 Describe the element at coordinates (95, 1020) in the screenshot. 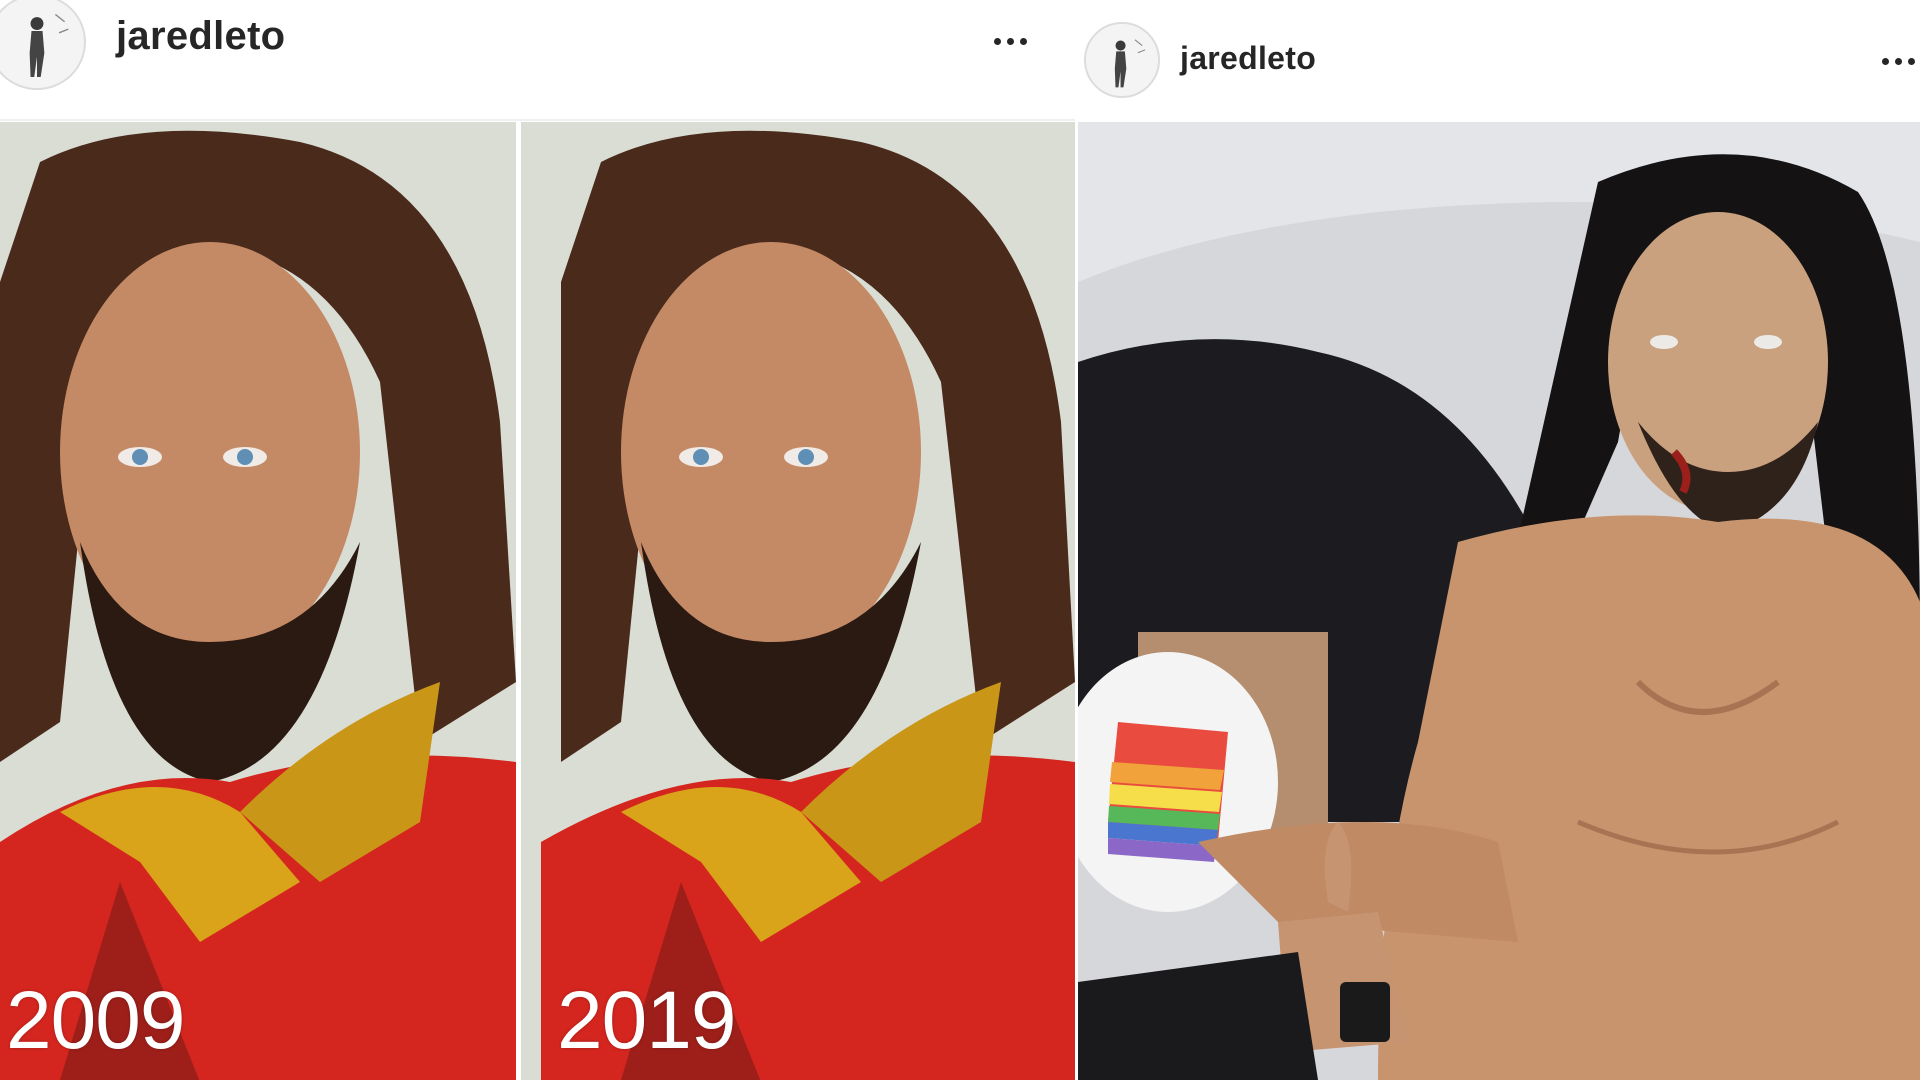

I see `year-caption: 2009` at that location.